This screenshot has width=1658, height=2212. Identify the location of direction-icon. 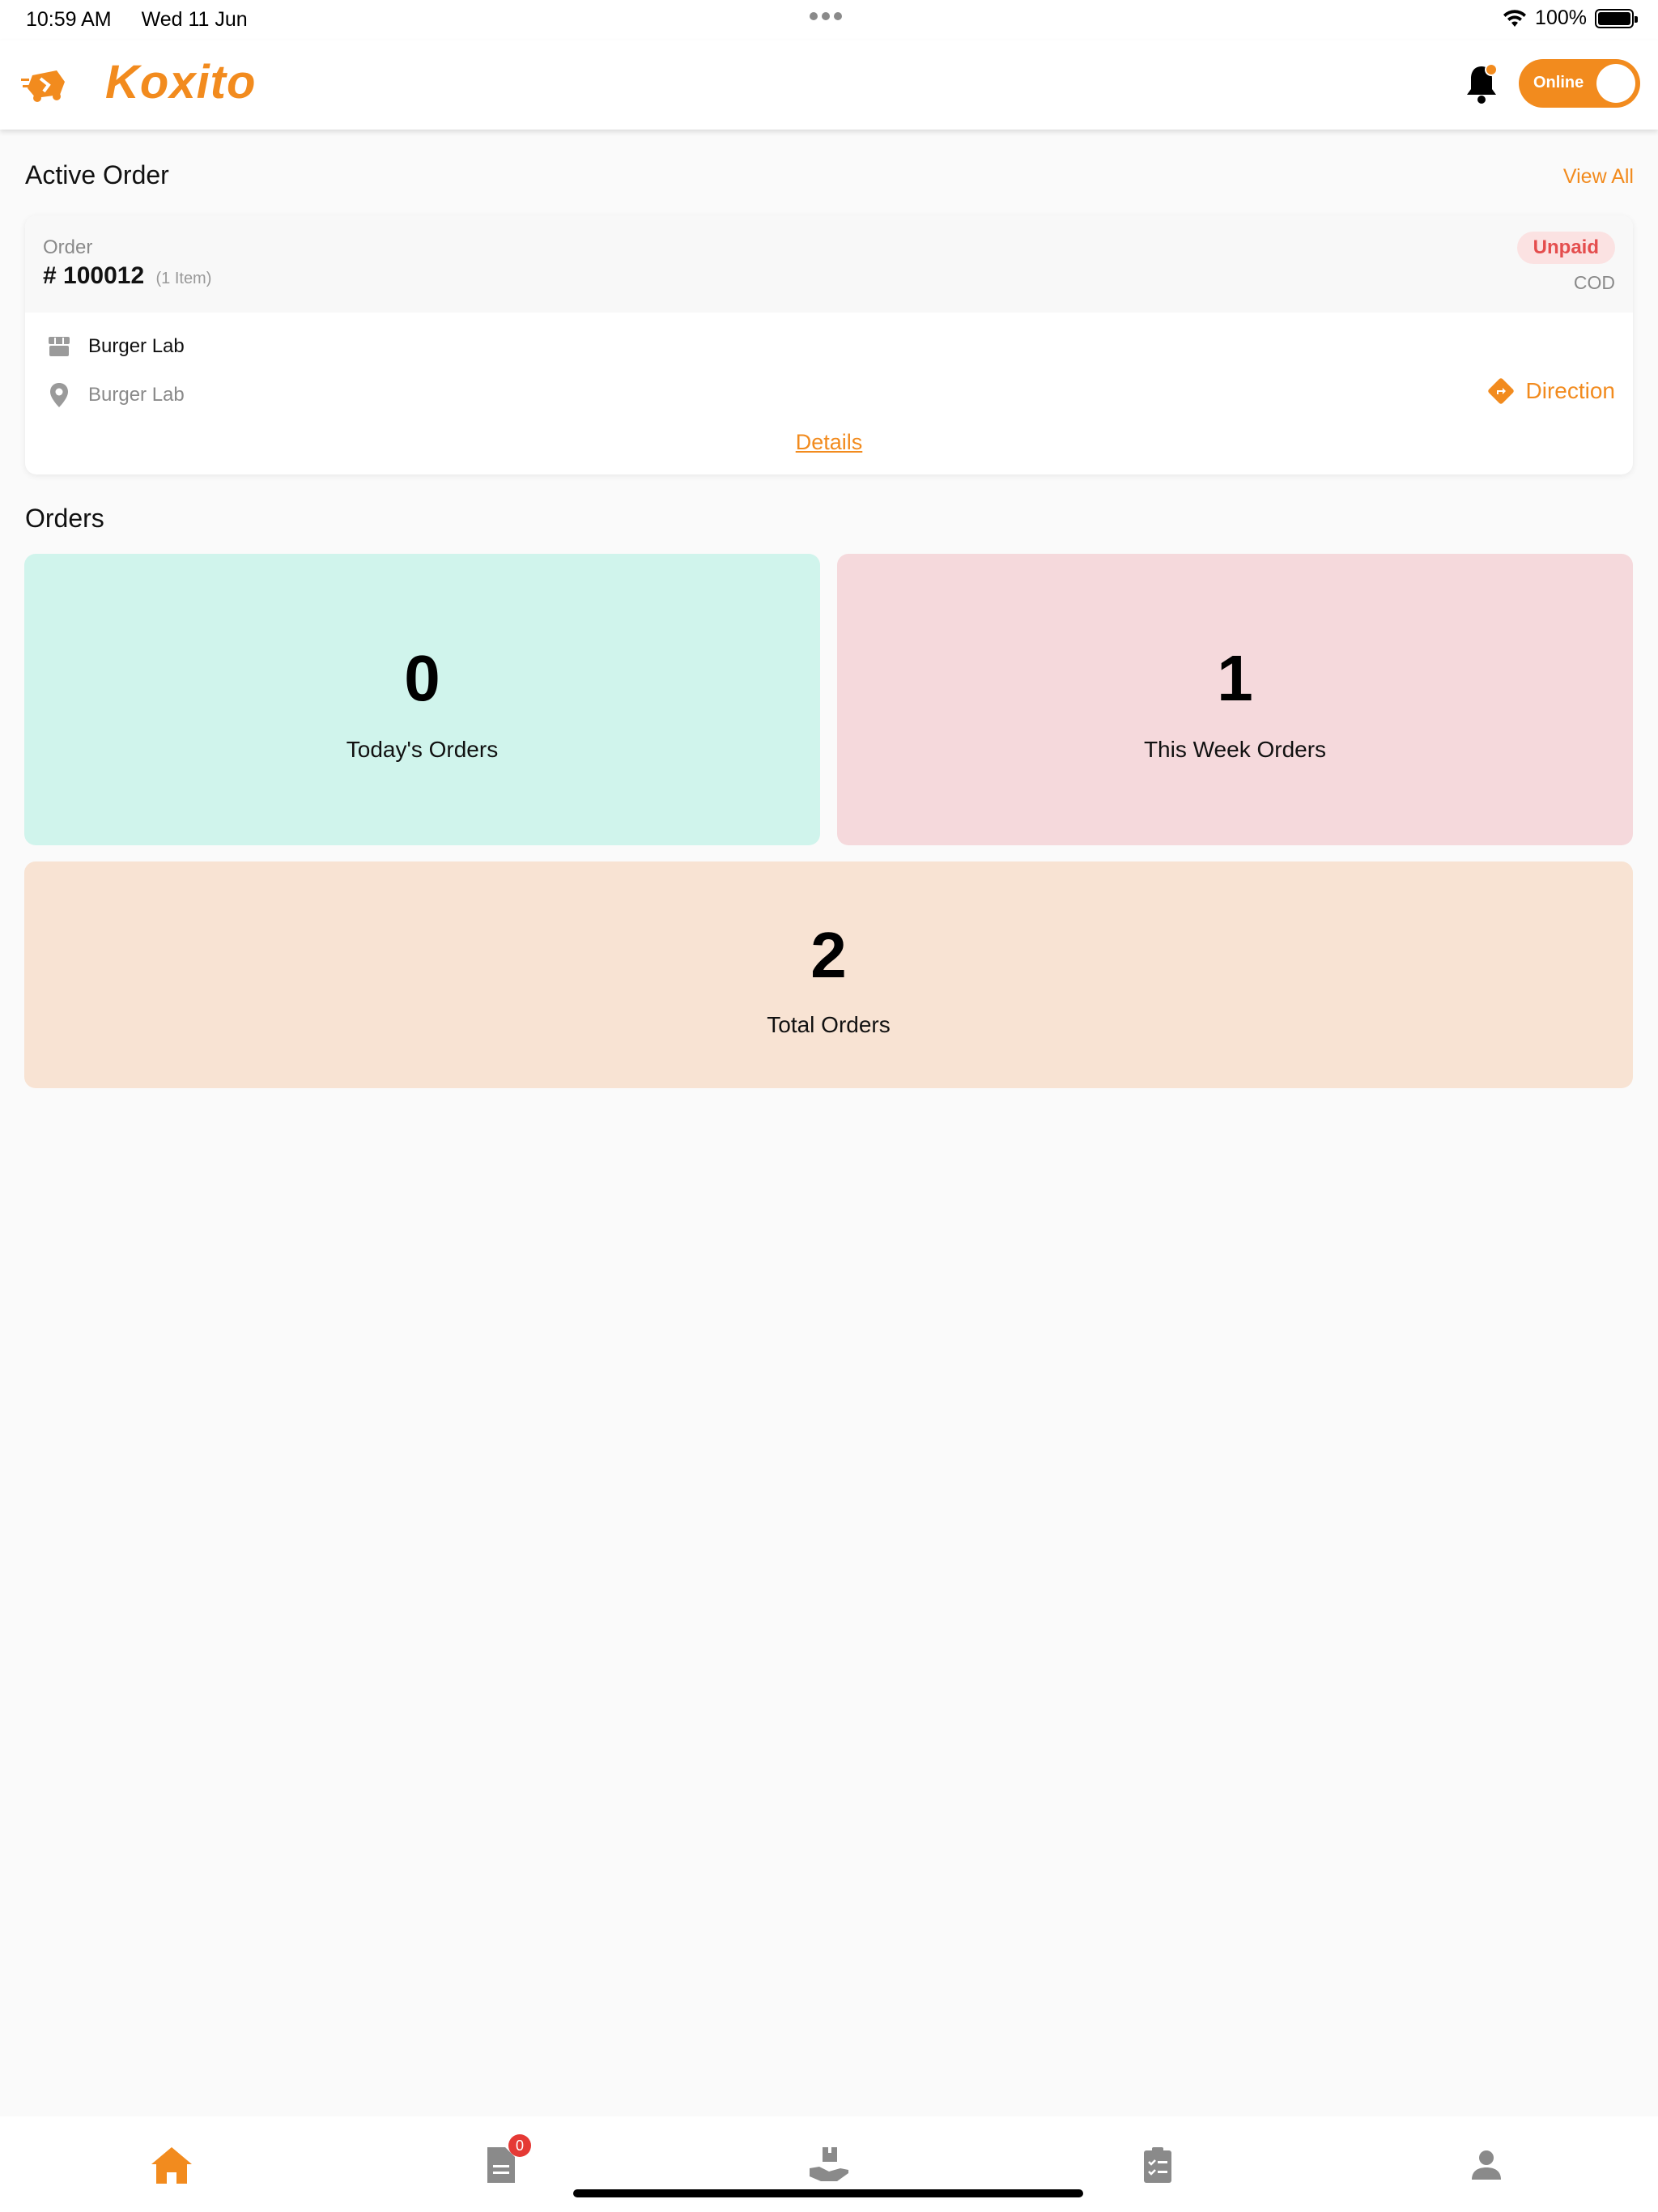
(1500, 391).